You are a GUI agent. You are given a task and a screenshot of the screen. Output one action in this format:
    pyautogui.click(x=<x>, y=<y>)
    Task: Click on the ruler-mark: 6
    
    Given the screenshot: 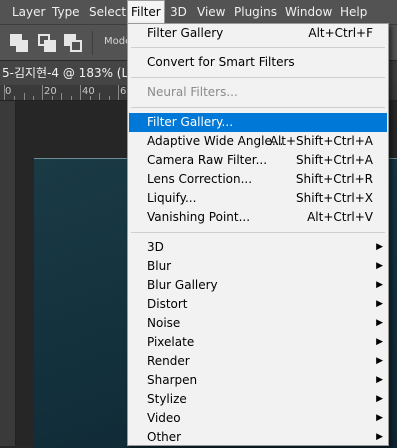 What is the action you would take?
    pyautogui.click(x=123, y=91)
    